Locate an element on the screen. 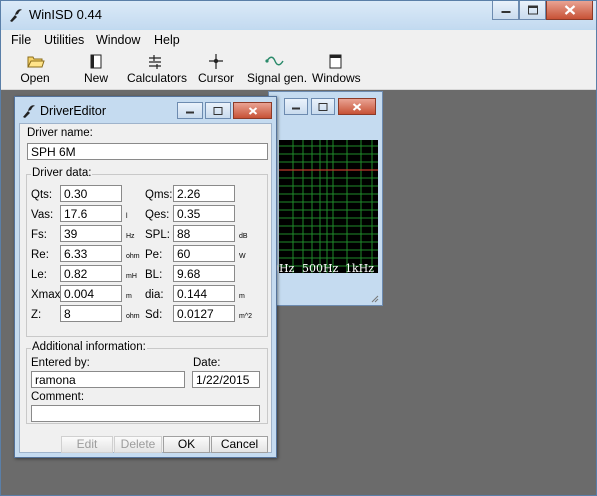  le-unit: mH is located at coordinates (131, 276).